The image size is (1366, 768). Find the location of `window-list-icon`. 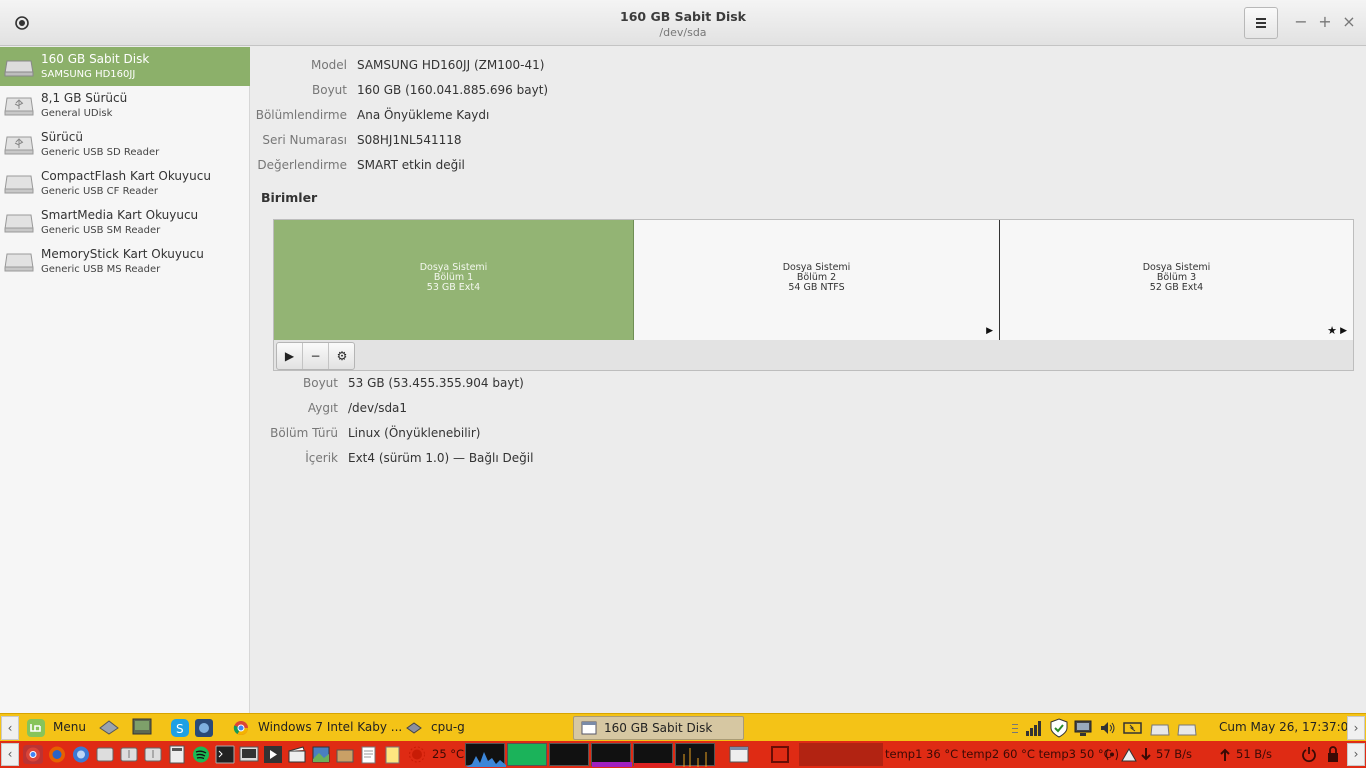

window-list-icon is located at coordinates (739, 754).